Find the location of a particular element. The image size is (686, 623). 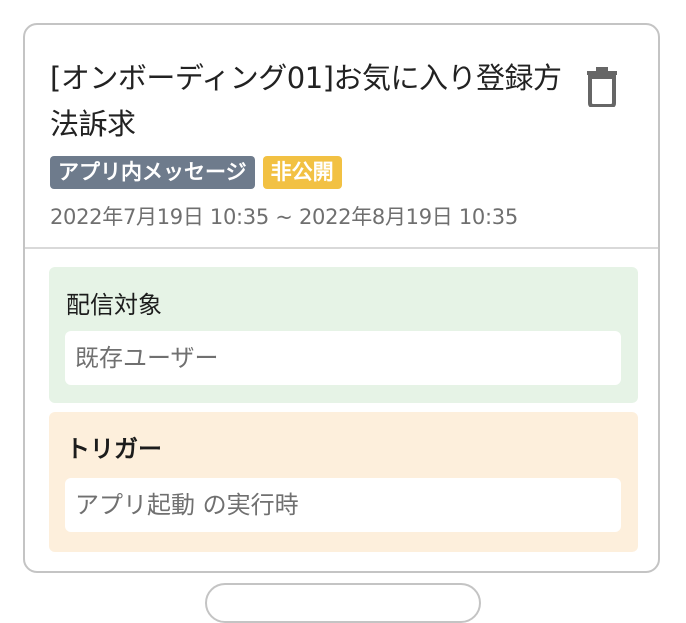

trash-icon is located at coordinates (602, 87).